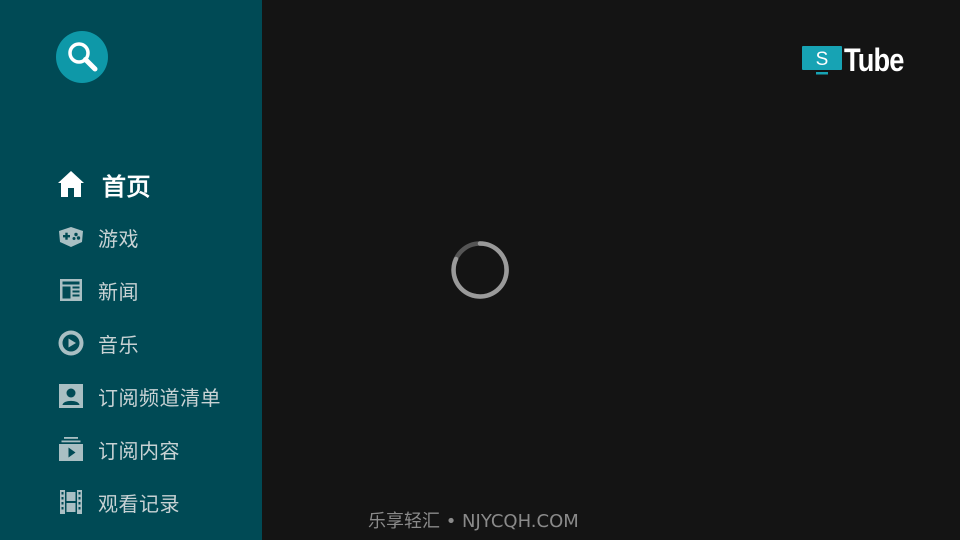  What do you see at coordinates (71, 343) in the screenshot?
I see `music-disc-icon` at bounding box center [71, 343].